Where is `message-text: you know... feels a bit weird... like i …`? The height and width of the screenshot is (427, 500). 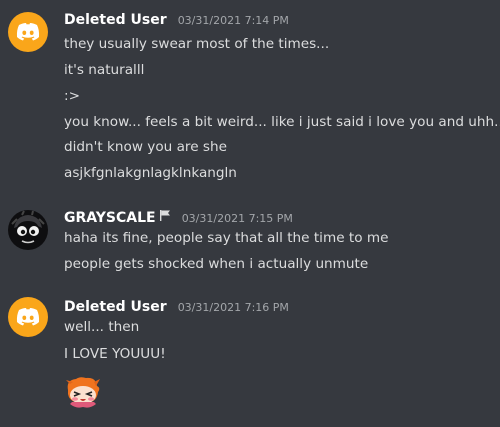 message-text: you know... feels a bit weird... like i … is located at coordinates (282, 122).